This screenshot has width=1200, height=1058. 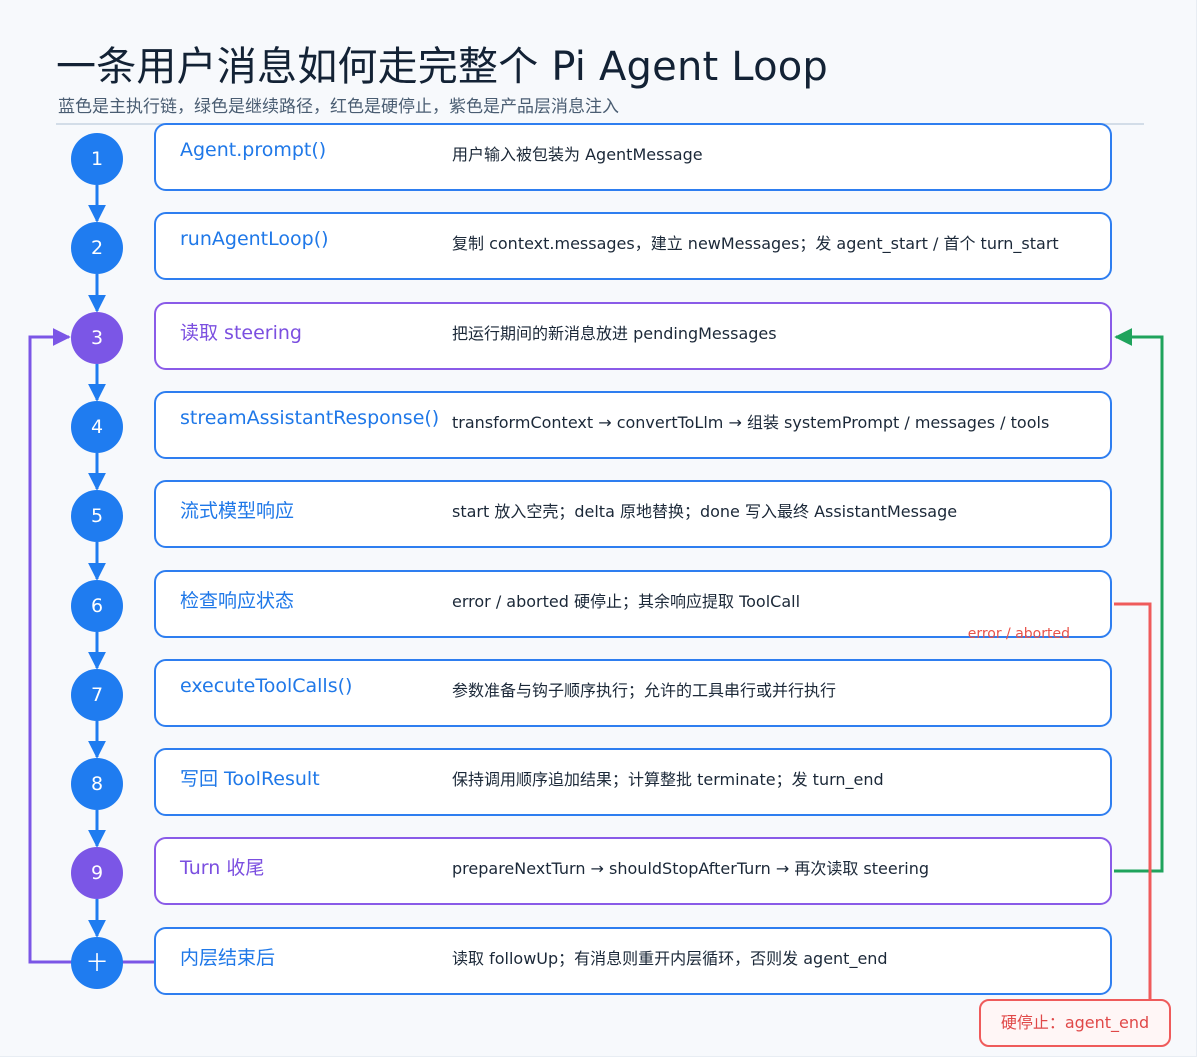 What do you see at coordinates (97, 516) in the screenshot?
I see `step-number-node: 5` at bounding box center [97, 516].